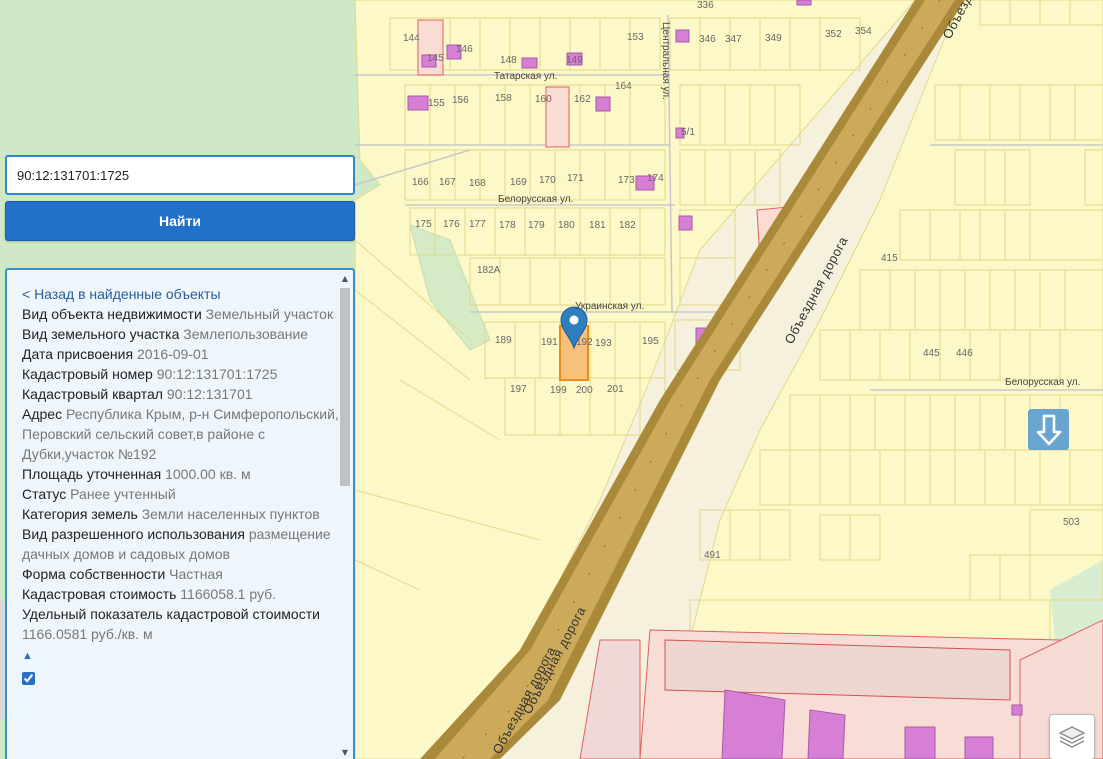 This screenshot has width=1103, height=759. What do you see at coordinates (209, 394) in the screenshot?
I see `info-value: 90:12:131701` at bounding box center [209, 394].